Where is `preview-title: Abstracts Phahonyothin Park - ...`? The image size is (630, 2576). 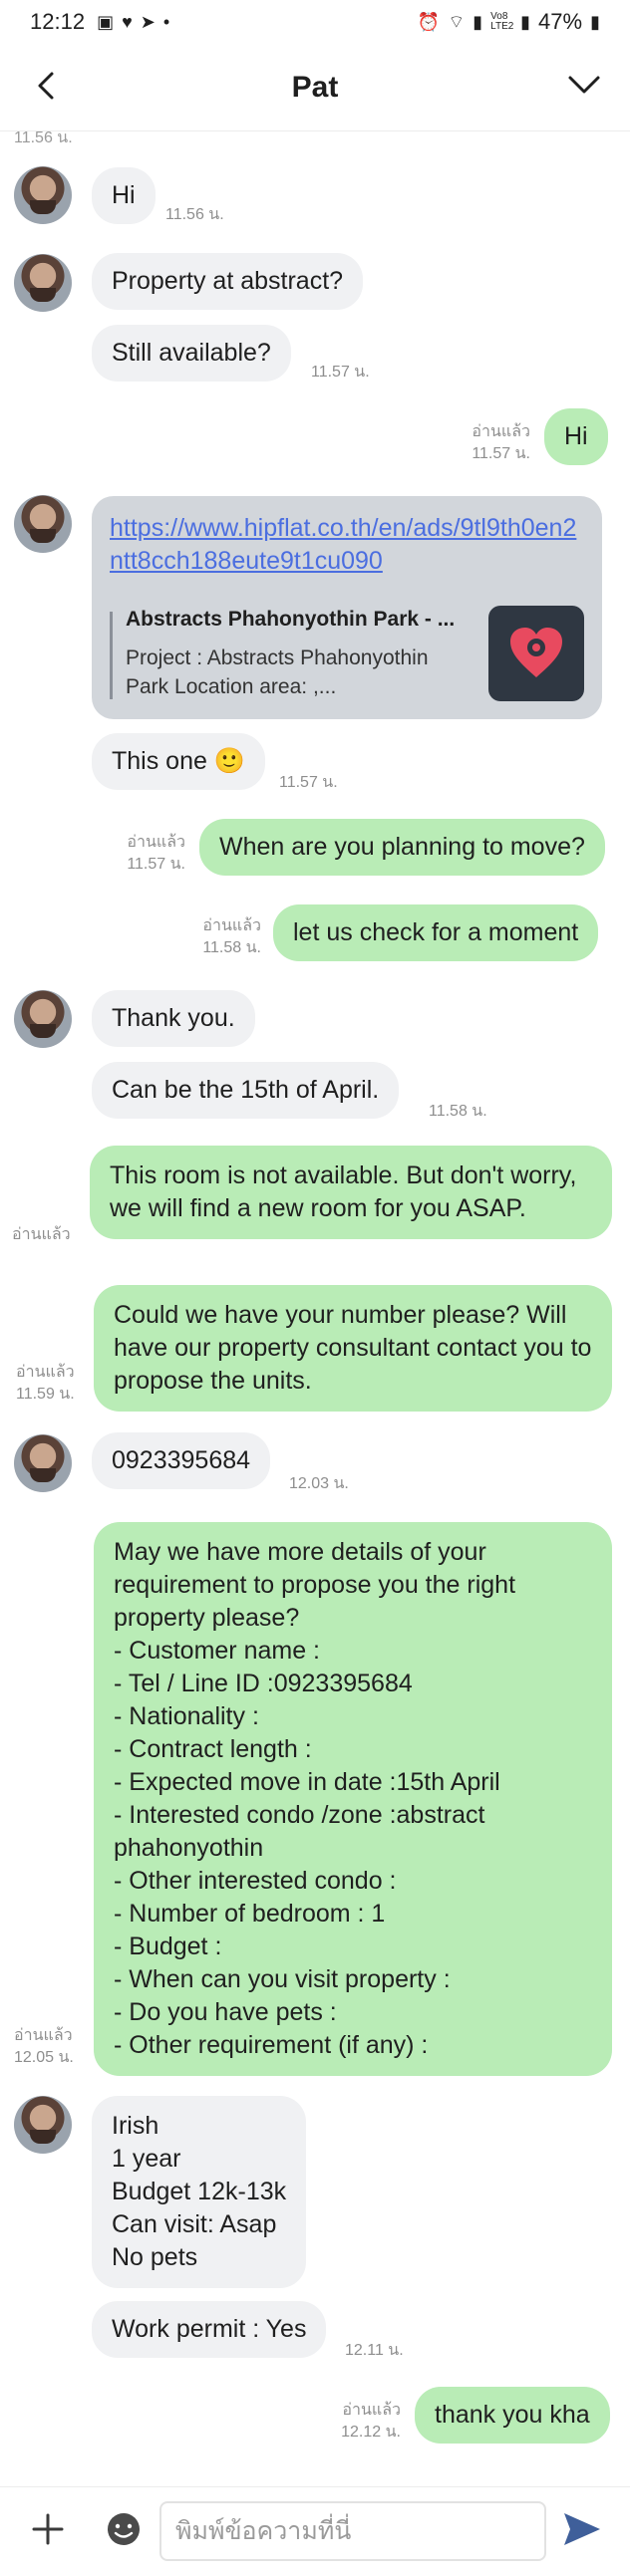
preview-title: Abstracts Phahonyothin Park - ... is located at coordinates (291, 619).